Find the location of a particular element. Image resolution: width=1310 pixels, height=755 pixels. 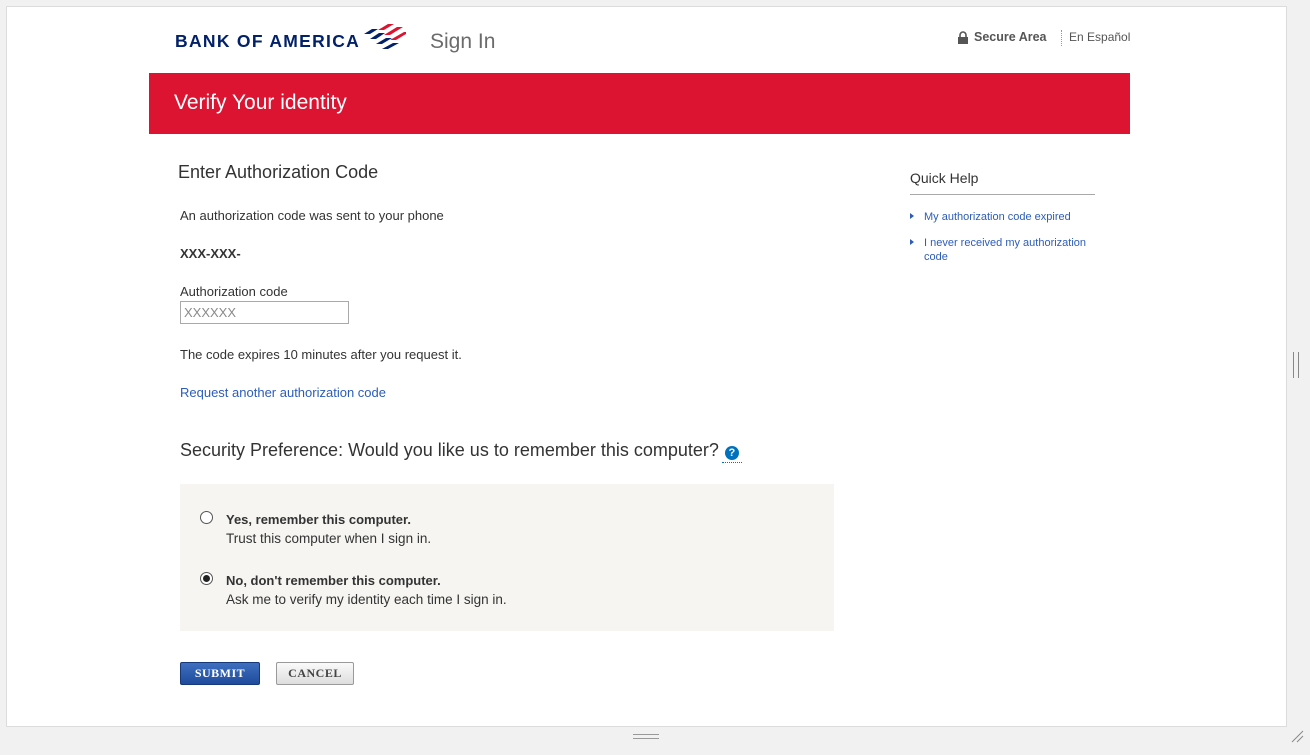

quick-help-link-not-received: I never received my authorization code is located at coordinates (1002, 250).